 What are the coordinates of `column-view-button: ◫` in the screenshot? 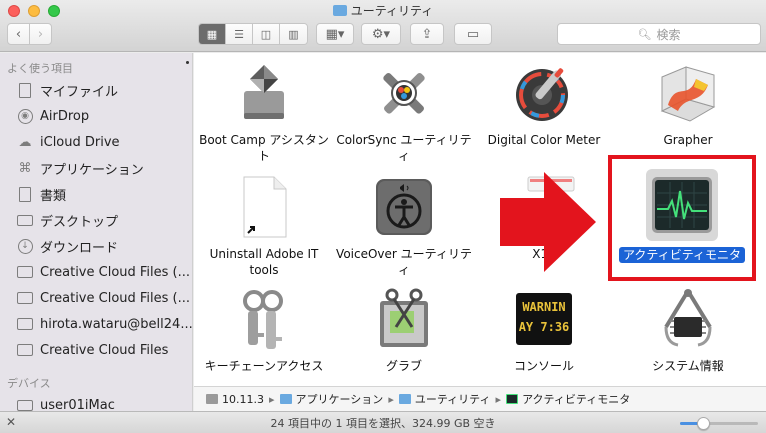 It's located at (266, 34).